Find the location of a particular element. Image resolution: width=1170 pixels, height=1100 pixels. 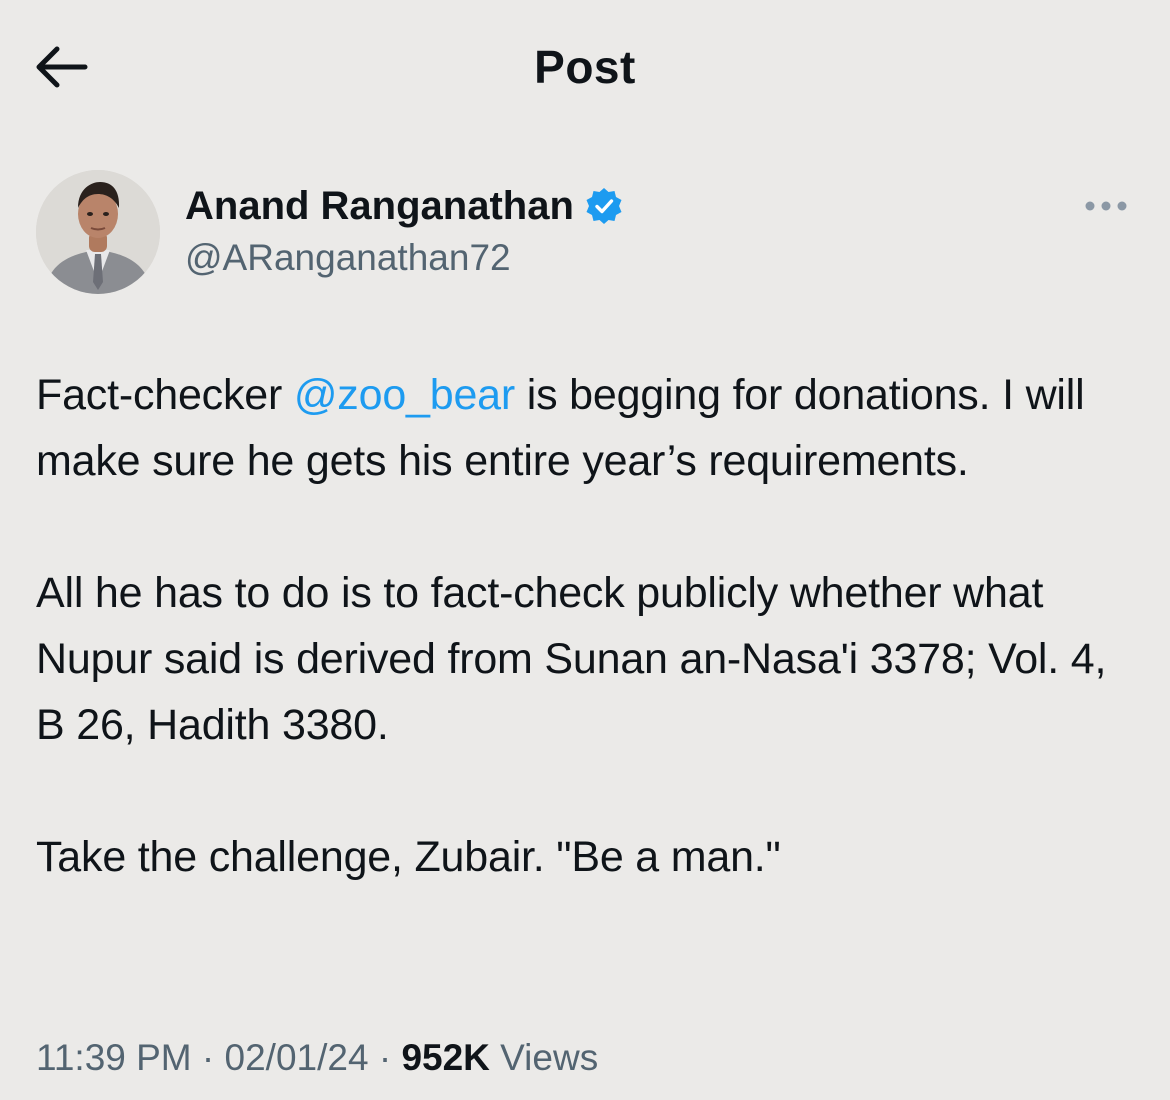

tweet-author: Anand Ranganathan @ARanganathan72 is located at coordinates (586, 232).